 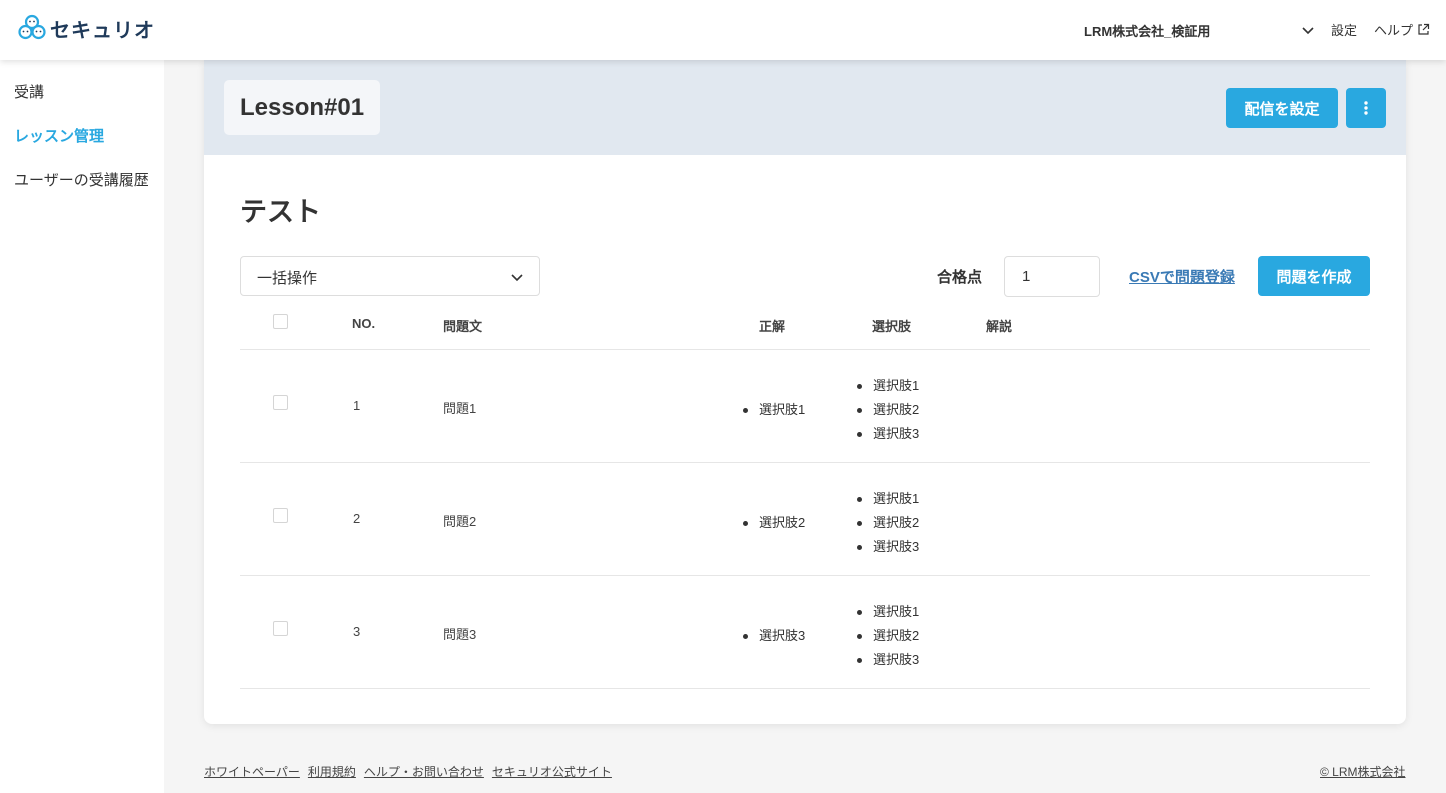 I want to click on settings-link: 設定, so click(x=1344, y=29).